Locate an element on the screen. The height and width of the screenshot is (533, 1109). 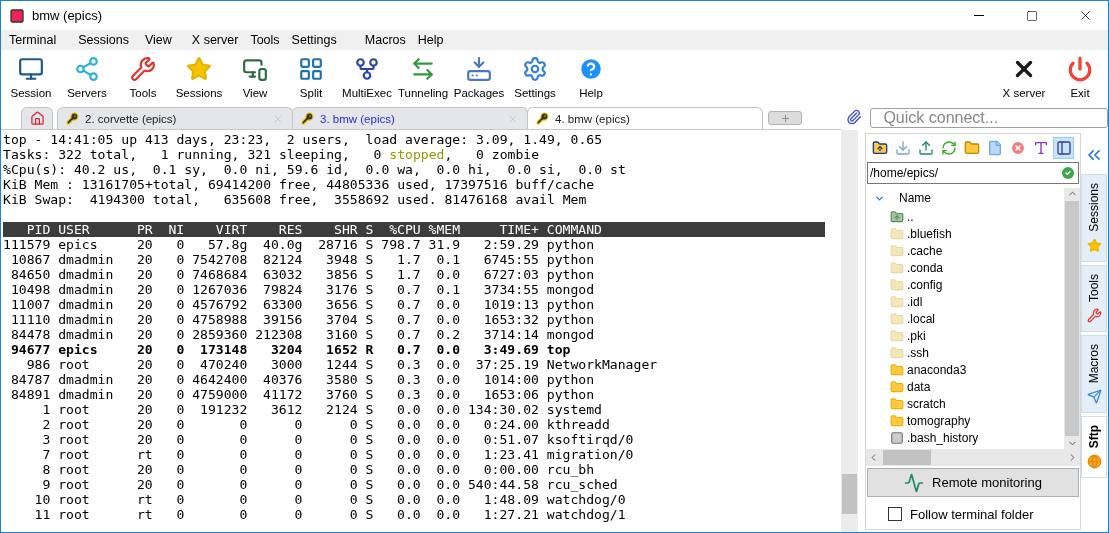
table-cell-text: 0.7 is located at coordinates (408, 334).